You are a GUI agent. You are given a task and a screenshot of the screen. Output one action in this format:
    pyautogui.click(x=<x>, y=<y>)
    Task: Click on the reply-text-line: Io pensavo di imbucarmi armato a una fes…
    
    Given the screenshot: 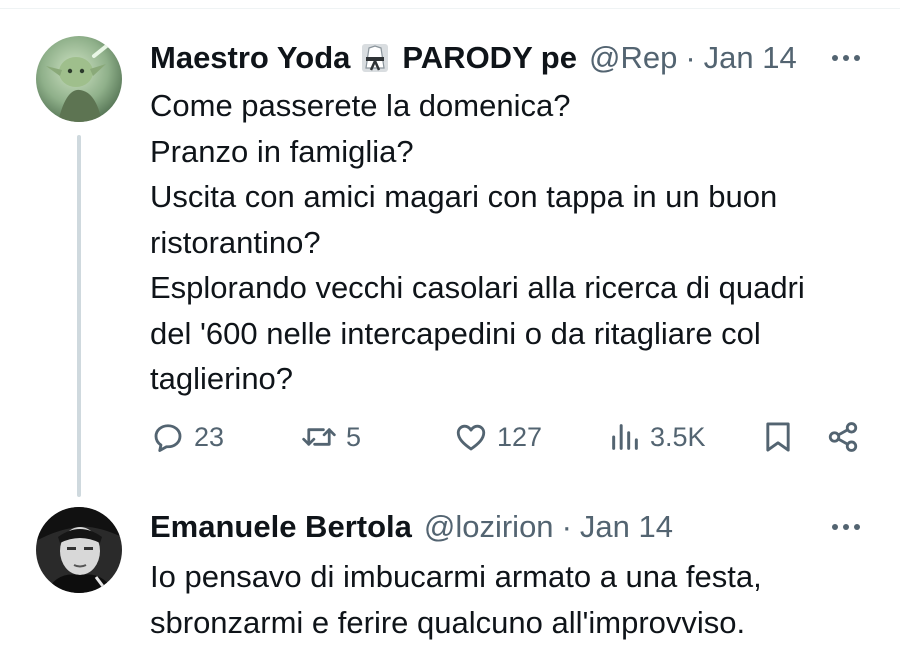 What is the action you would take?
    pyautogui.click(x=456, y=576)
    